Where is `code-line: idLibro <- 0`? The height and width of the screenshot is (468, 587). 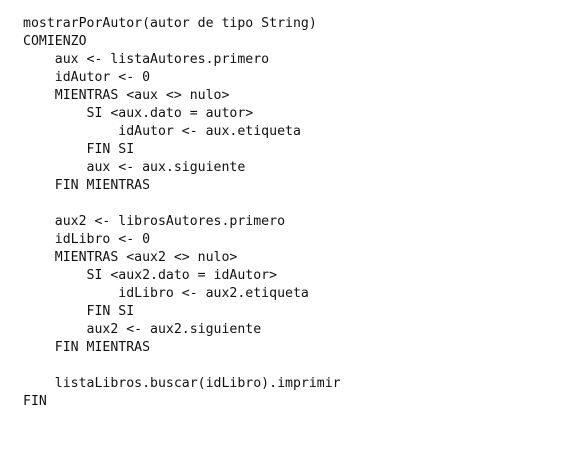 code-line: idLibro <- 0 is located at coordinates (87, 239).